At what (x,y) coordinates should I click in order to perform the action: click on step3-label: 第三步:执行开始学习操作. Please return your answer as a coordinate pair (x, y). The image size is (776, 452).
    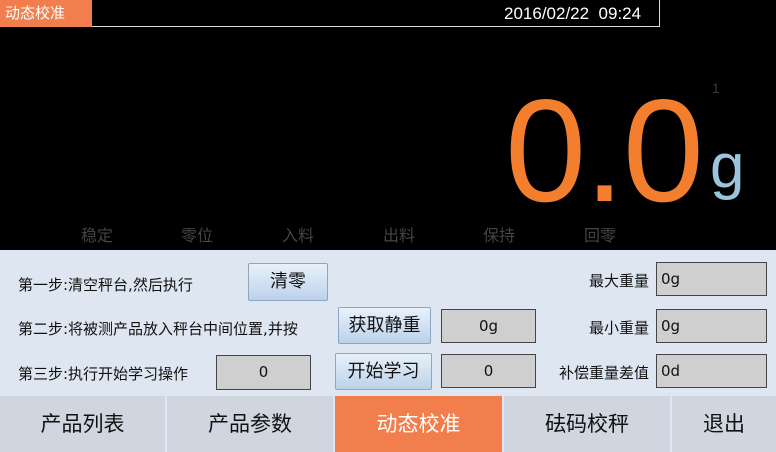
    Looking at the image, I should click on (103, 374).